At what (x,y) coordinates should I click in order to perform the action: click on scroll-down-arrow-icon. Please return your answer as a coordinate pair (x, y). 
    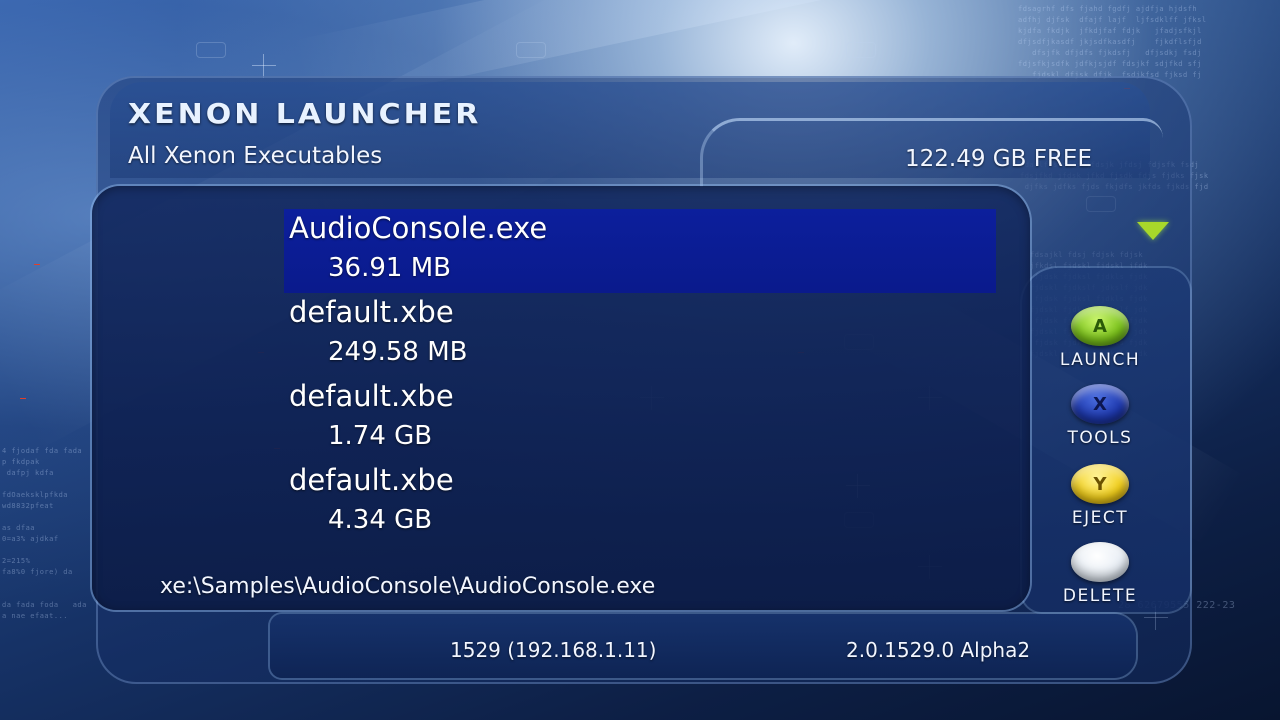
    Looking at the image, I should click on (1153, 231).